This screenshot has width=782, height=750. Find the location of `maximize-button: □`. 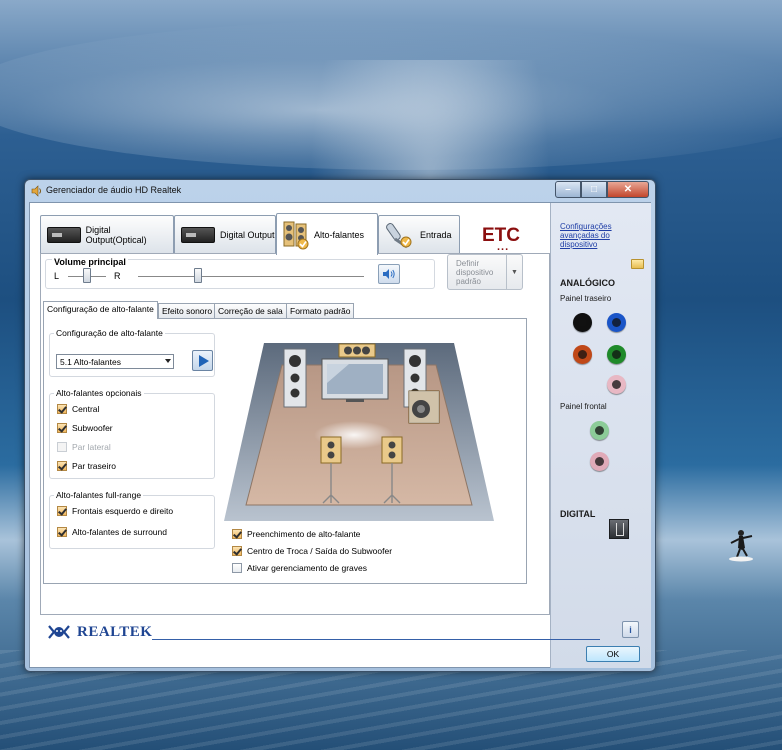

maximize-button: □ is located at coordinates (594, 189).